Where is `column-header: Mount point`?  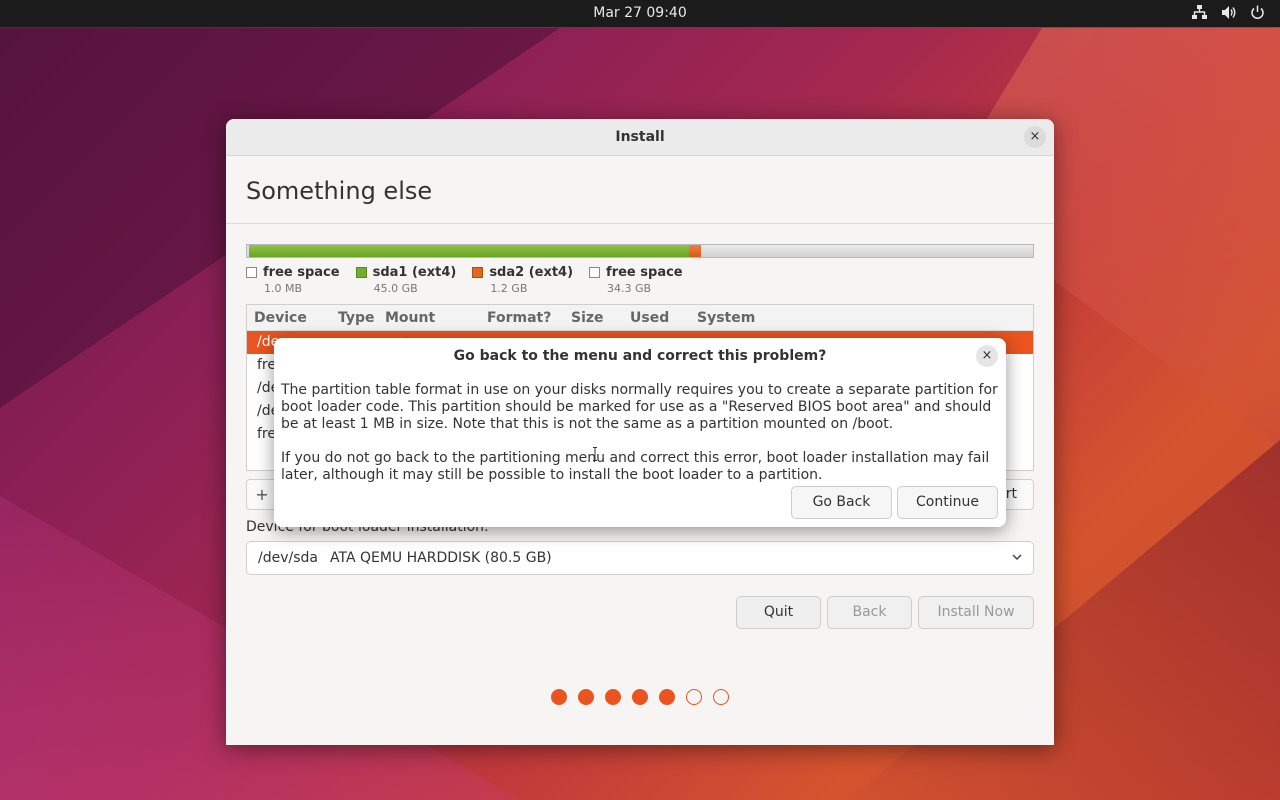
column-header: Mount point is located at coordinates (429, 328).